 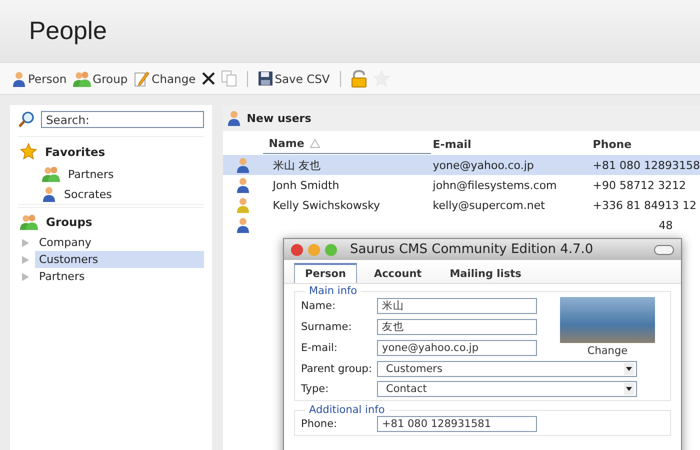 I want to click on dropdown: Customers, so click(x=507, y=369).